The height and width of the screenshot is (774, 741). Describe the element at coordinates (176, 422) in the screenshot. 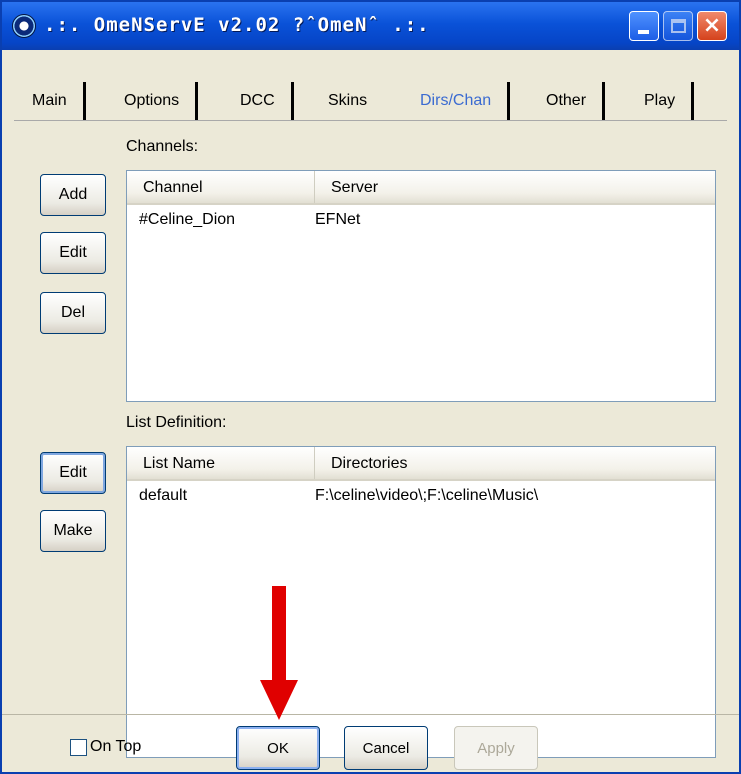

I see `list-definition-label: List Definition:` at that location.